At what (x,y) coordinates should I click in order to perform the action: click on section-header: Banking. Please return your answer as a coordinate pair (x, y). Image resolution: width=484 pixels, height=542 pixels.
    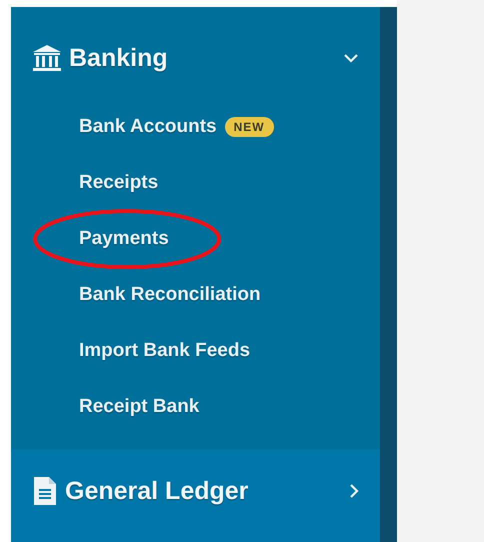
    Looking at the image, I should click on (195, 58).